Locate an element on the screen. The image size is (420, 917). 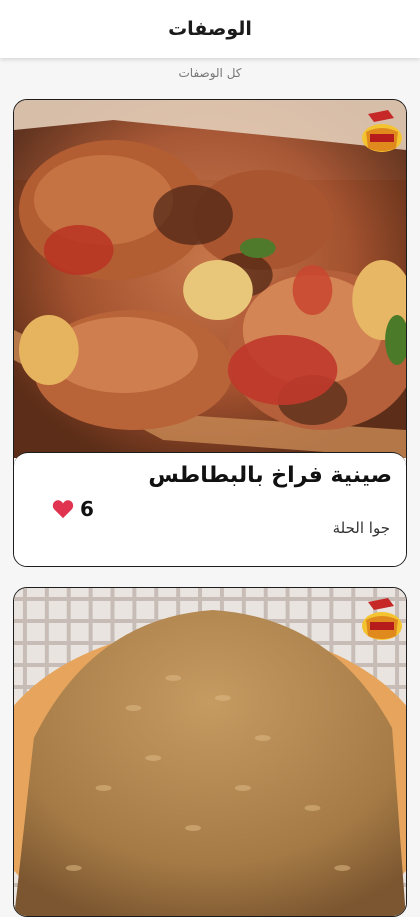
app-bar: الوصفات is located at coordinates (210, 29).